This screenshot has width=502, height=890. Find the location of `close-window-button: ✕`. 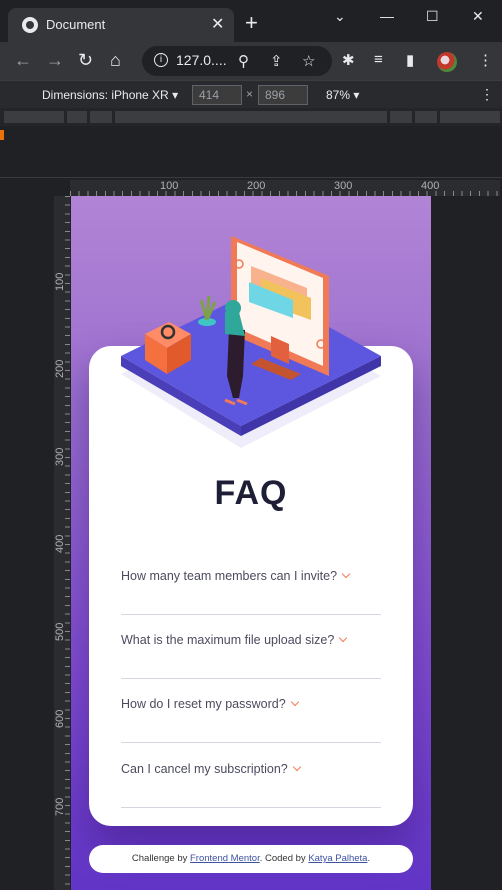

close-window-button: ✕ is located at coordinates (478, 16).